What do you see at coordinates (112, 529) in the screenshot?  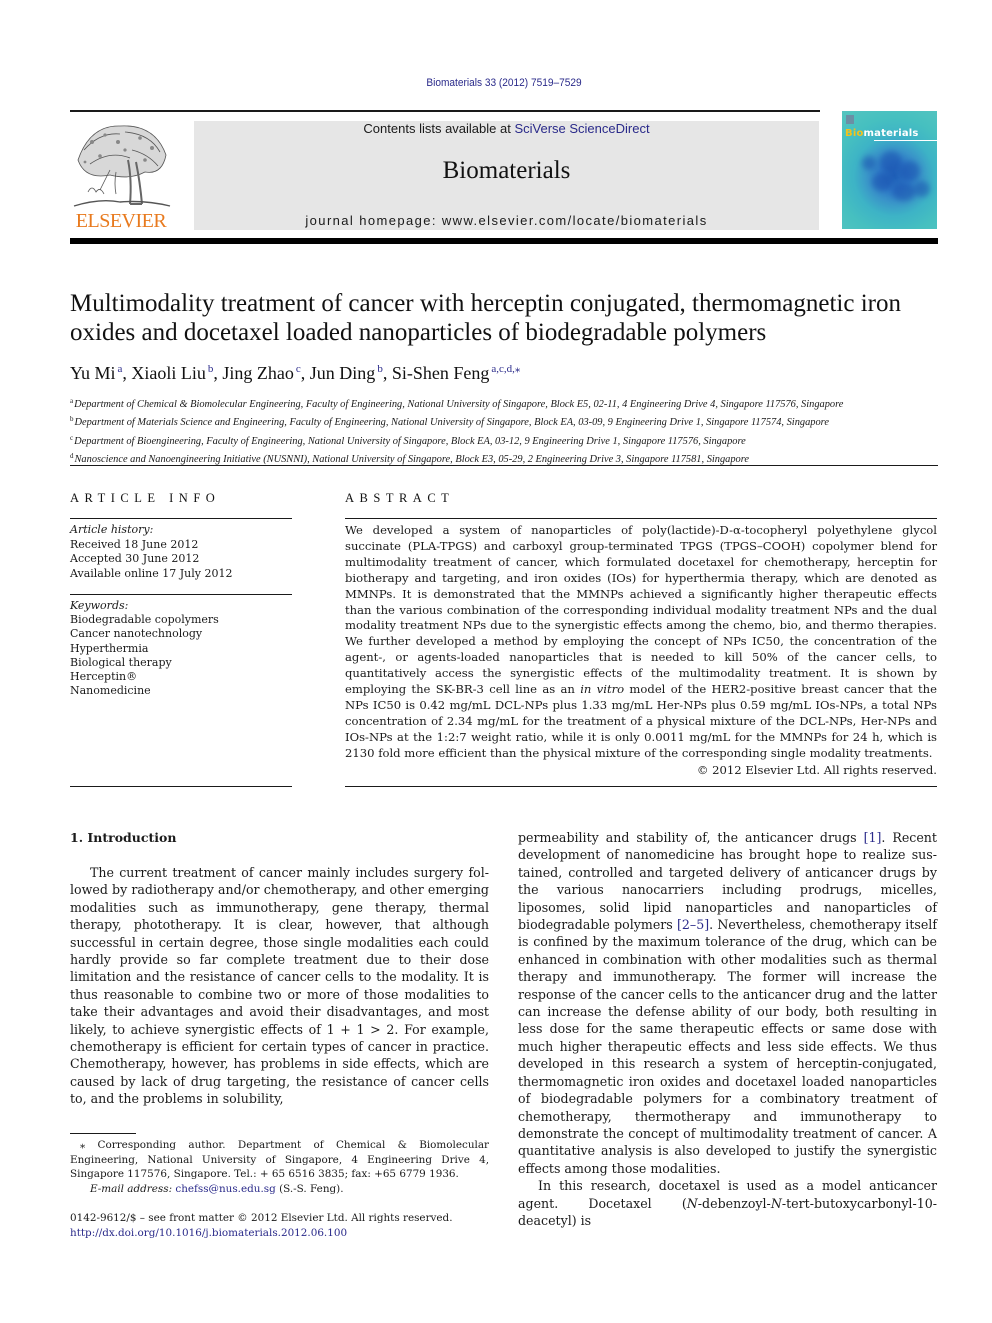 I see `history-label: Article history:` at bounding box center [112, 529].